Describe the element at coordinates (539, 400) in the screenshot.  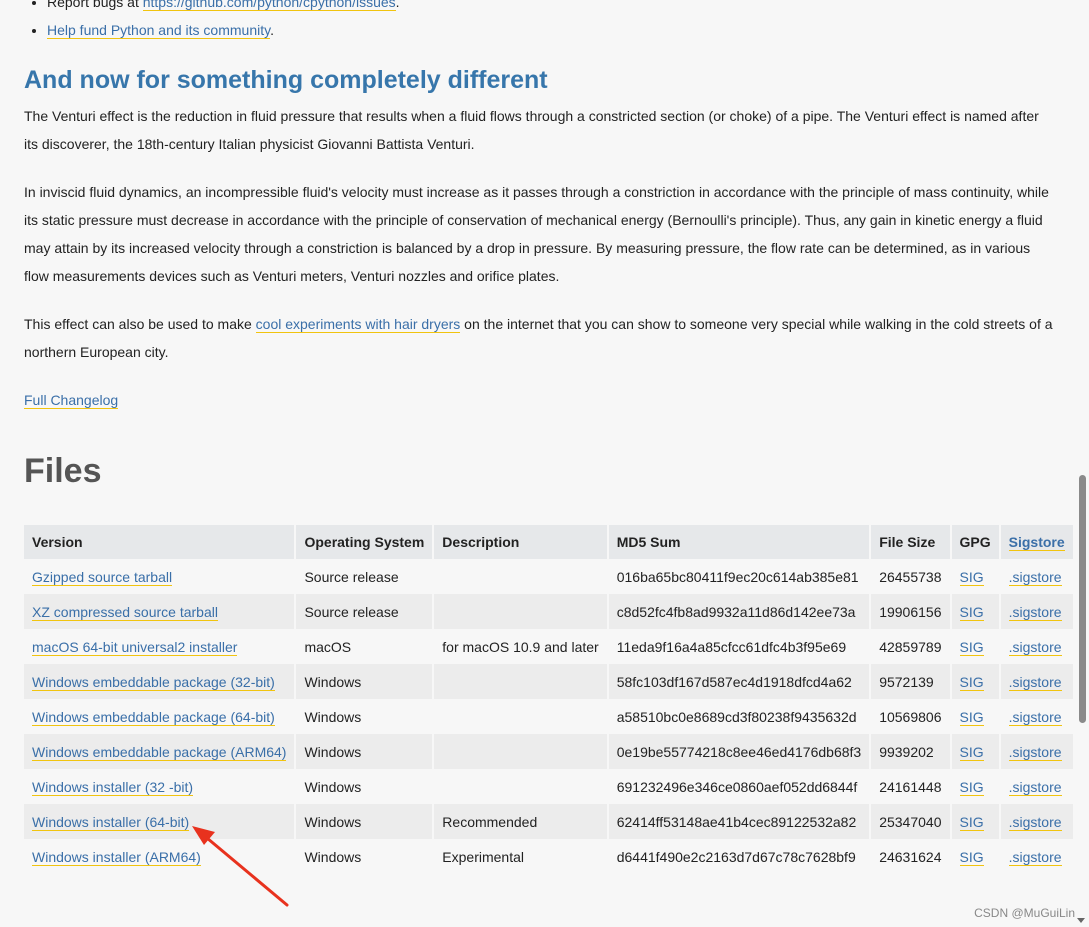
I see `changelog-paragraph: Full Changelog` at that location.